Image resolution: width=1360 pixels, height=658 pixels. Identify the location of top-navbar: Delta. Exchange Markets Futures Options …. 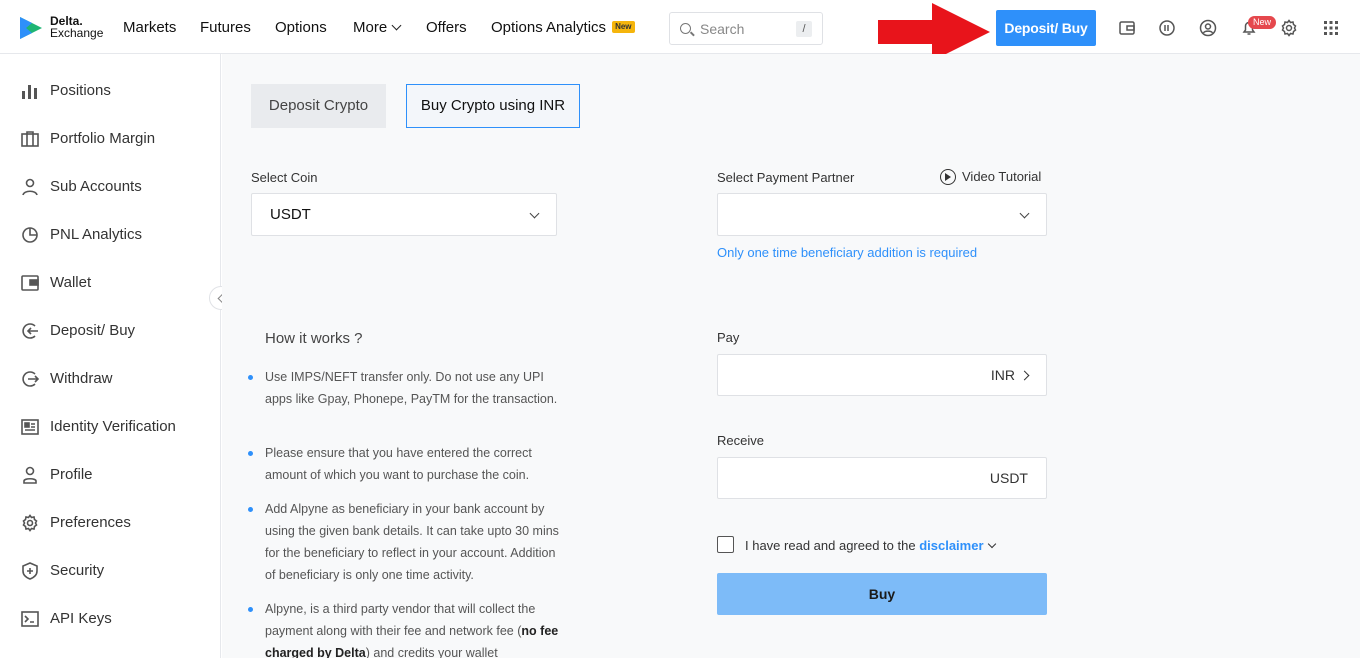
(680, 30).